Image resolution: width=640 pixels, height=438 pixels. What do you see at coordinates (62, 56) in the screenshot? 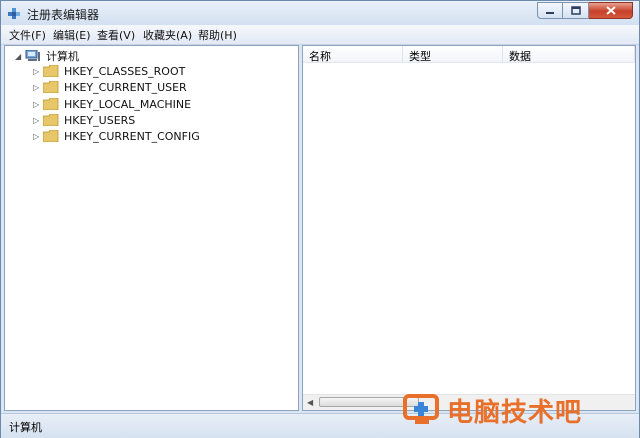
I see `tree-node-label: 计算机` at bounding box center [62, 56].